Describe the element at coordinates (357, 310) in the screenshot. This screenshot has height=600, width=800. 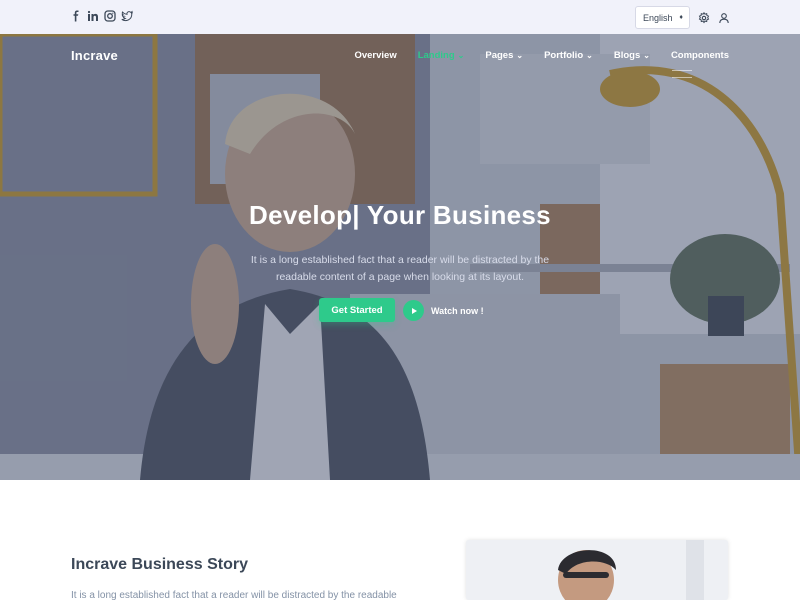
I see `get-started-button: Get Started` at that location.